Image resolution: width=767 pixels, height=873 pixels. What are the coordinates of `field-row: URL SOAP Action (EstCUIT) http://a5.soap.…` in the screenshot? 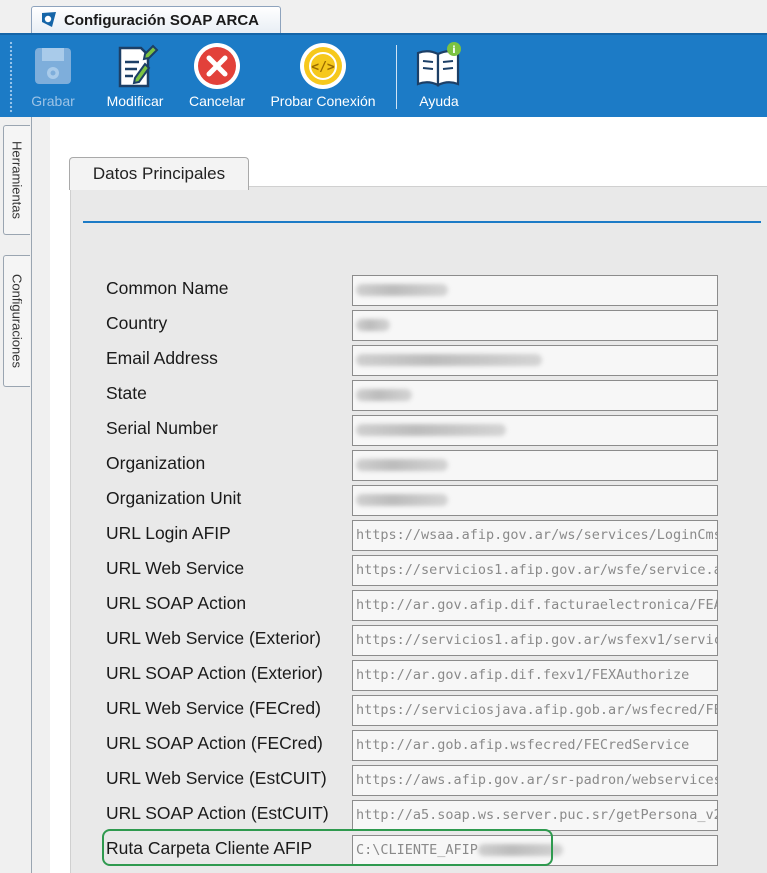 It's located at (419, 816).